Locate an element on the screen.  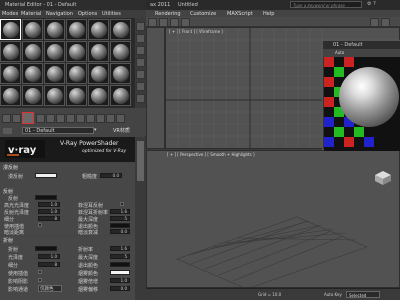
fog-color-swatch is located at coordinates (120, 272).